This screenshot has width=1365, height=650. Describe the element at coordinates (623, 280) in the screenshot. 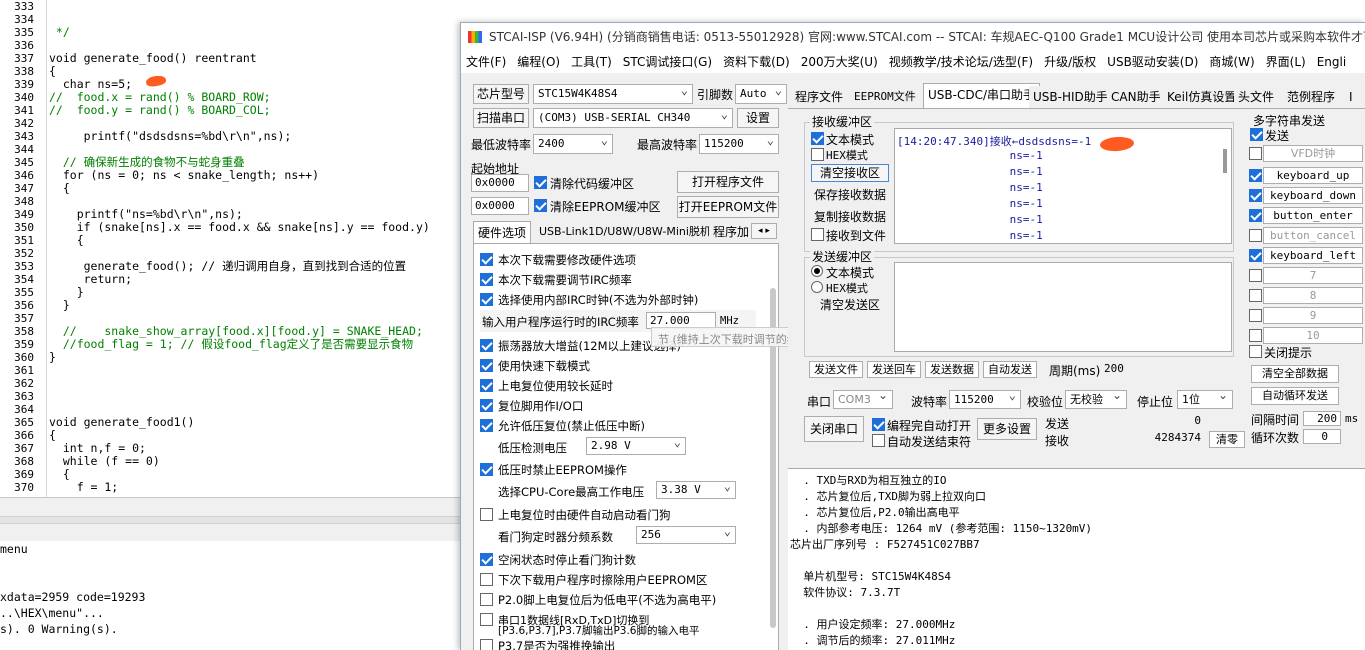

I see `option-row: 本次下载需要调节IRC频率` at that location.